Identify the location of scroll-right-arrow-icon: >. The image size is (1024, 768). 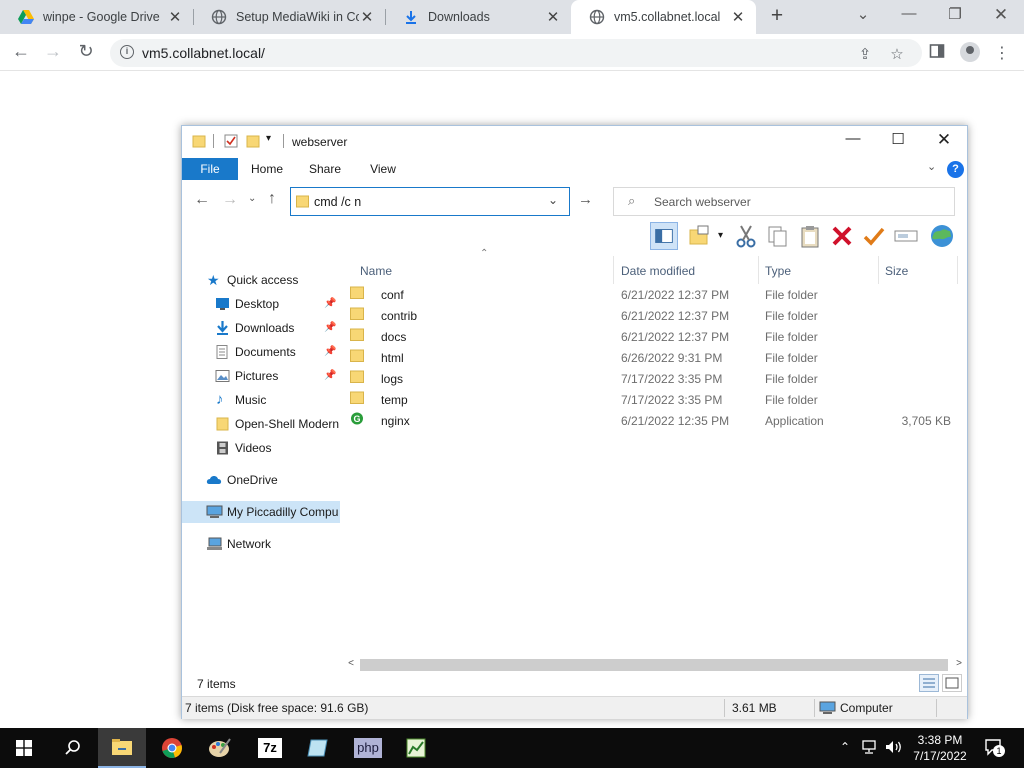
(959, 663).